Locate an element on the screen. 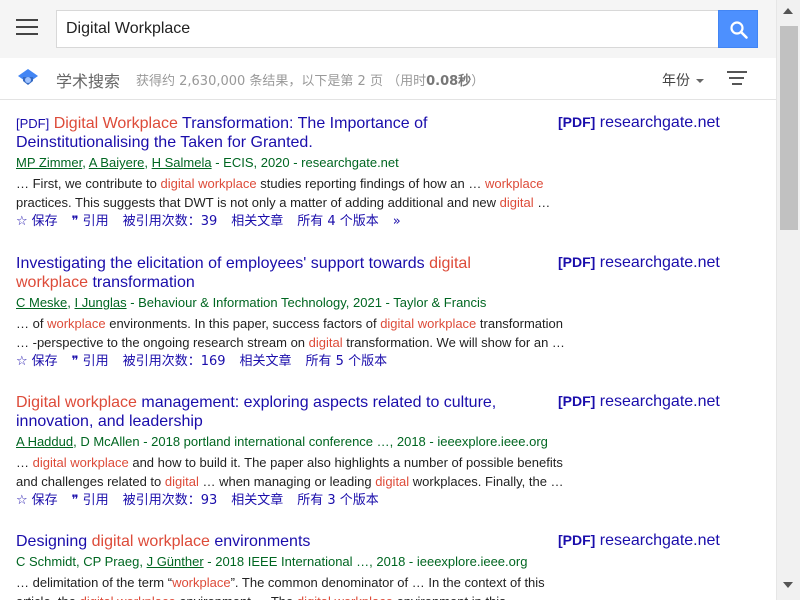 This screenshot has height=600, width=800. search-box is located at coordinates (387, 29).